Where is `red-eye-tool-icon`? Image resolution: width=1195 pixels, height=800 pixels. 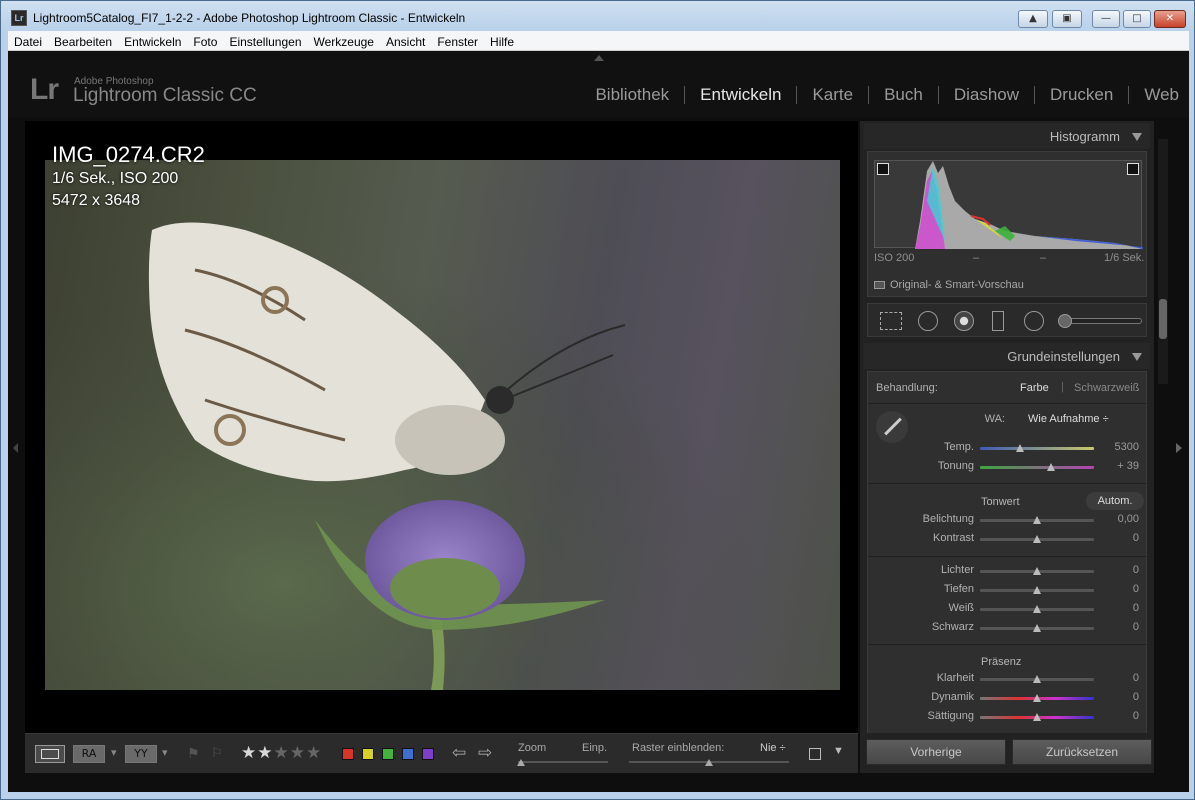 red-eye-tool-icon is located at coordinates (964, 321).